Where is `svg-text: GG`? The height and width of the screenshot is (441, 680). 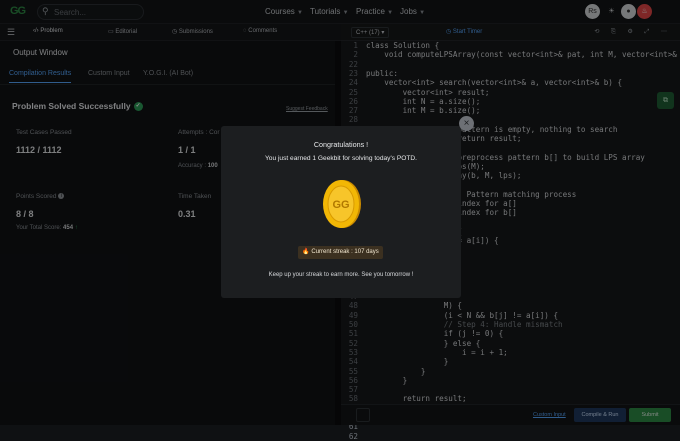
svg-text: GG is located at coordinates (340, 205).